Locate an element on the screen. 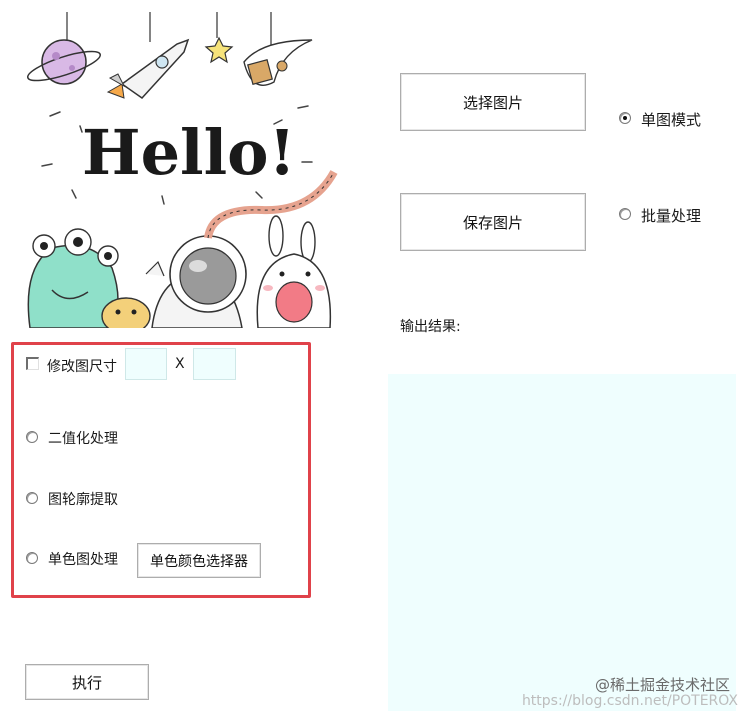 The width and height of the screenshot is (748, 723). bunny-icon is located at coordinates (294, 271).